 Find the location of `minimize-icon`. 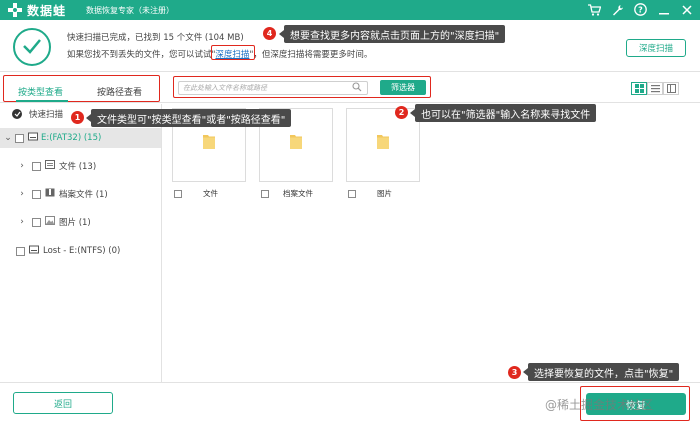

minimize-icon is located at coordinates (663, 9).